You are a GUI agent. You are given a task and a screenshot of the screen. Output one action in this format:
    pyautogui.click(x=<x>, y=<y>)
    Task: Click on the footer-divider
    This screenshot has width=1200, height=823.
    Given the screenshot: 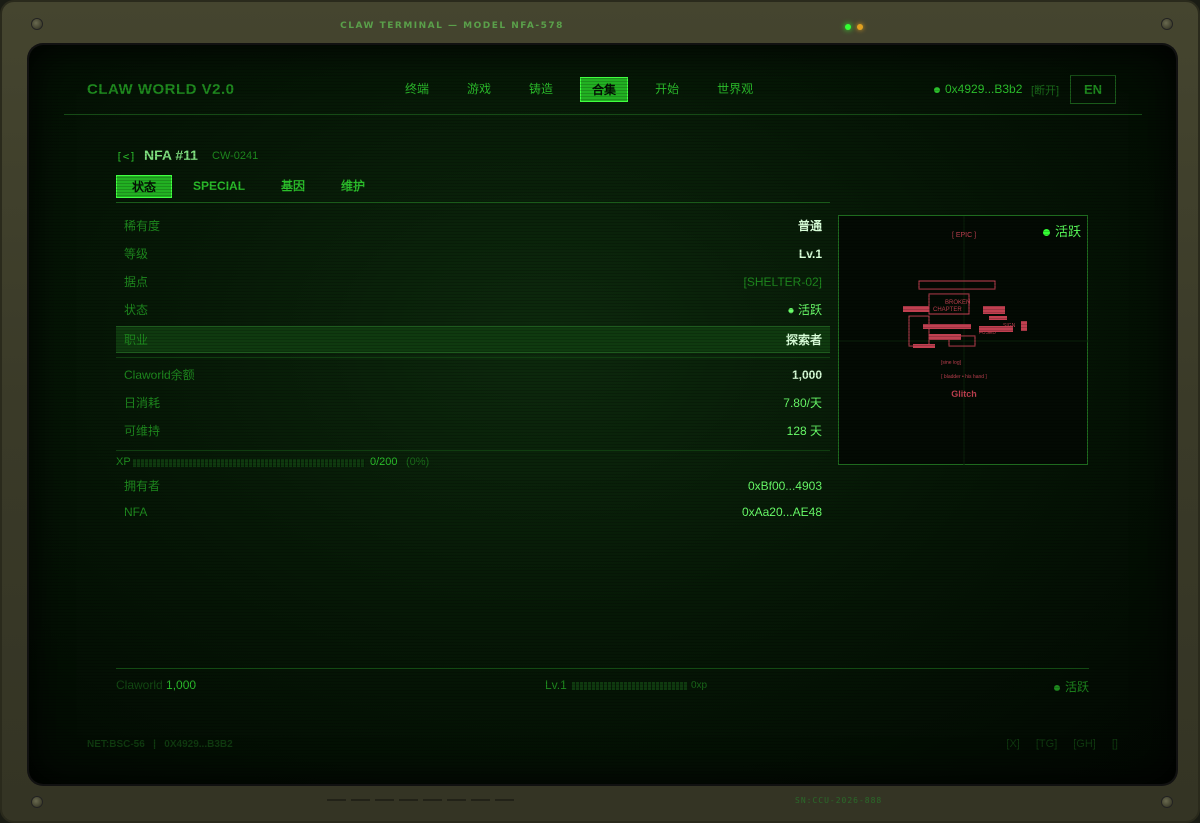 What is the action you would take?
    pyautogui.click(x=602, y=668)
    